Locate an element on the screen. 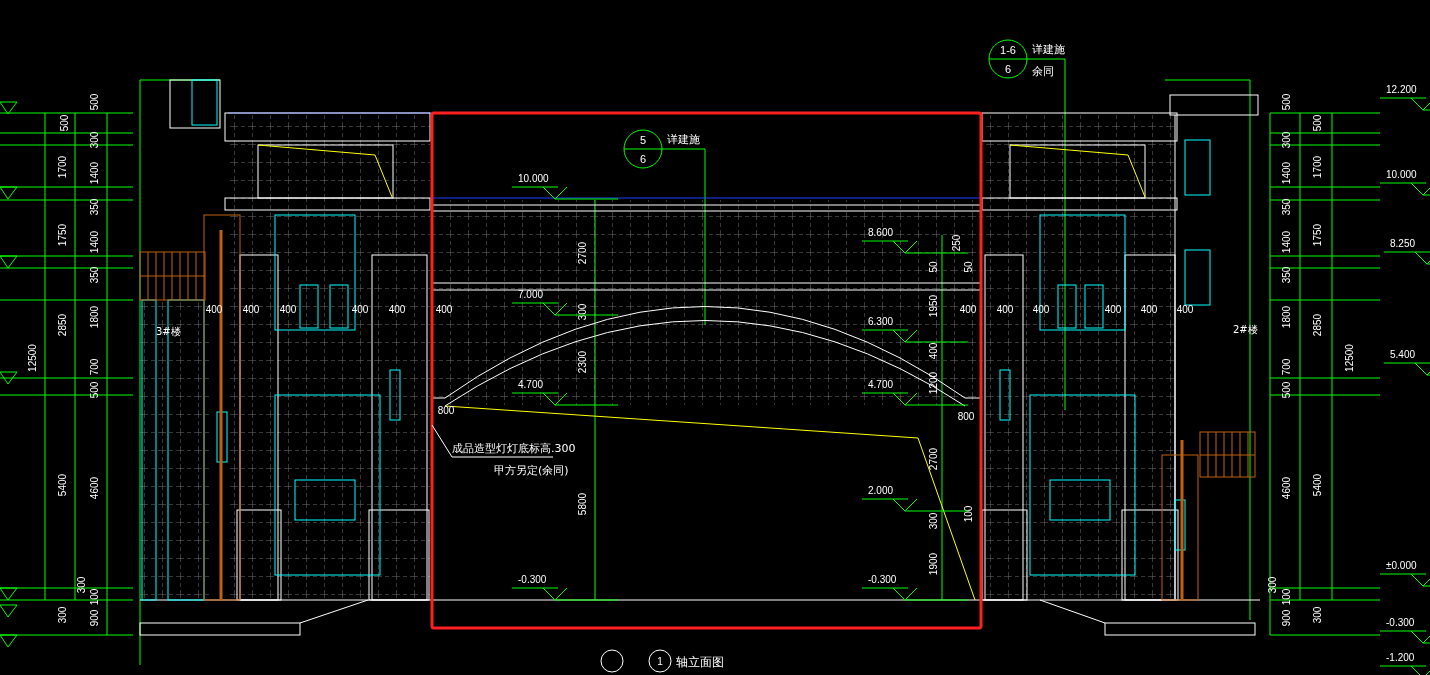 The image size is (1430, 675). dimension-label: 250 is located at coordinates (956, 243).